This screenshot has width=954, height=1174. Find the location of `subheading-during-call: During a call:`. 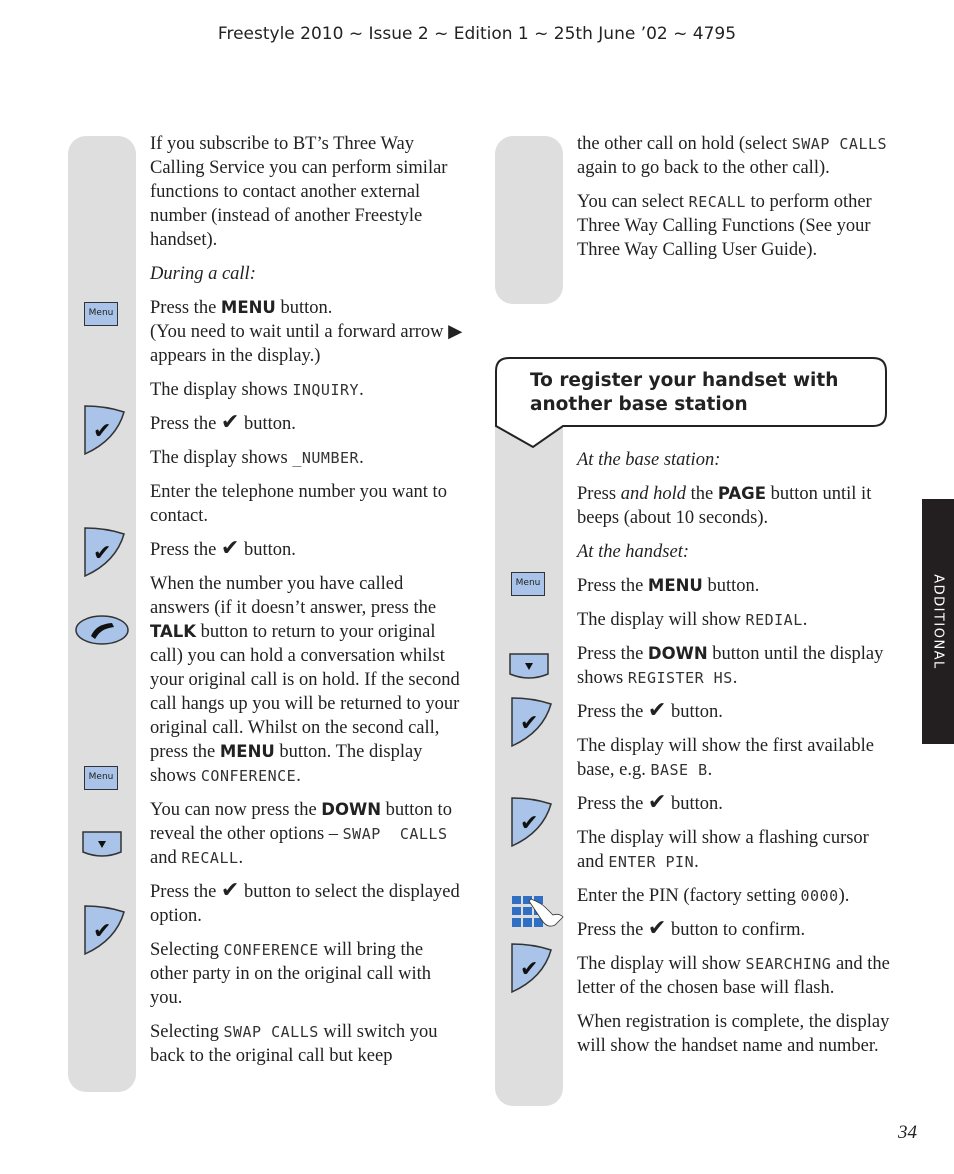

subheading-during-call: During a call: is located at coordinates (203, 274).